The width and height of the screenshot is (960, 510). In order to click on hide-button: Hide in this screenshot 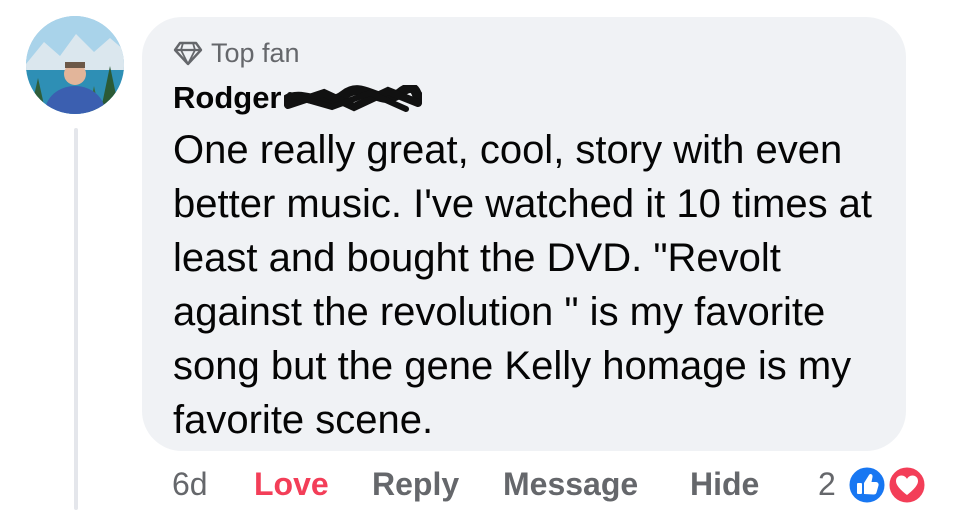, I will do `click(724, 484)`.